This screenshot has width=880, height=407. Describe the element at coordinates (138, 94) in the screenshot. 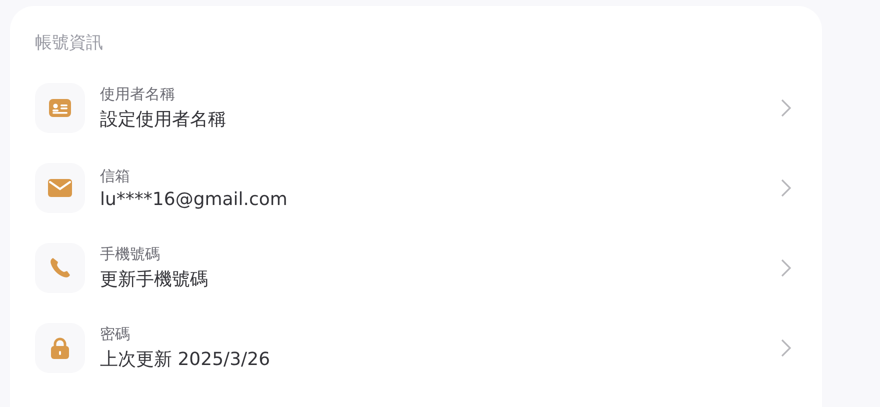

I see `field-label: 使用者名稱` at that location.